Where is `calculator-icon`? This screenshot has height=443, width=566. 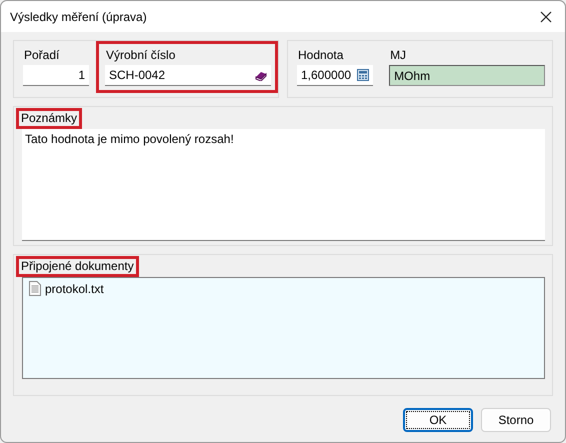
calculator-icon is located at coordinates (363, 75).